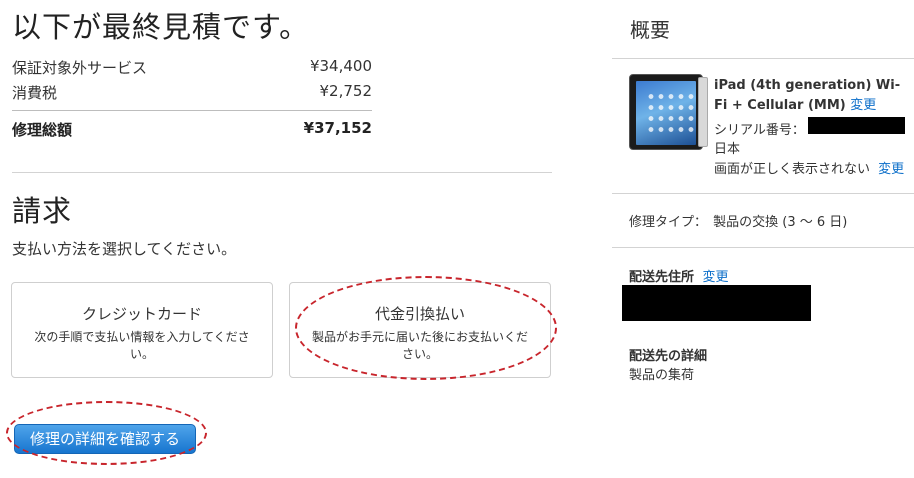 This screenshot has width=914, height=478. I want to click on payment-option-cash-on-delivery: 代金引換払い 製品がお手元に届いた後にお支払いください。, so click(420, 330).